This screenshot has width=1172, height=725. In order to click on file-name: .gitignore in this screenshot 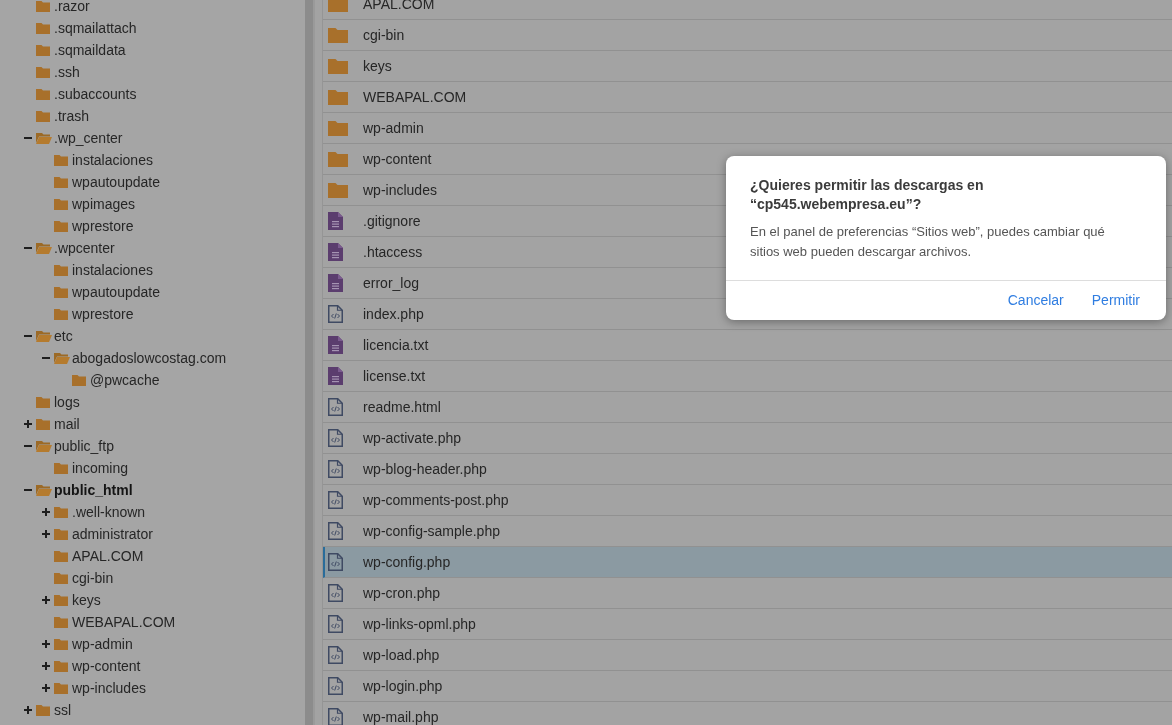, I will do `click(392, 221)`.